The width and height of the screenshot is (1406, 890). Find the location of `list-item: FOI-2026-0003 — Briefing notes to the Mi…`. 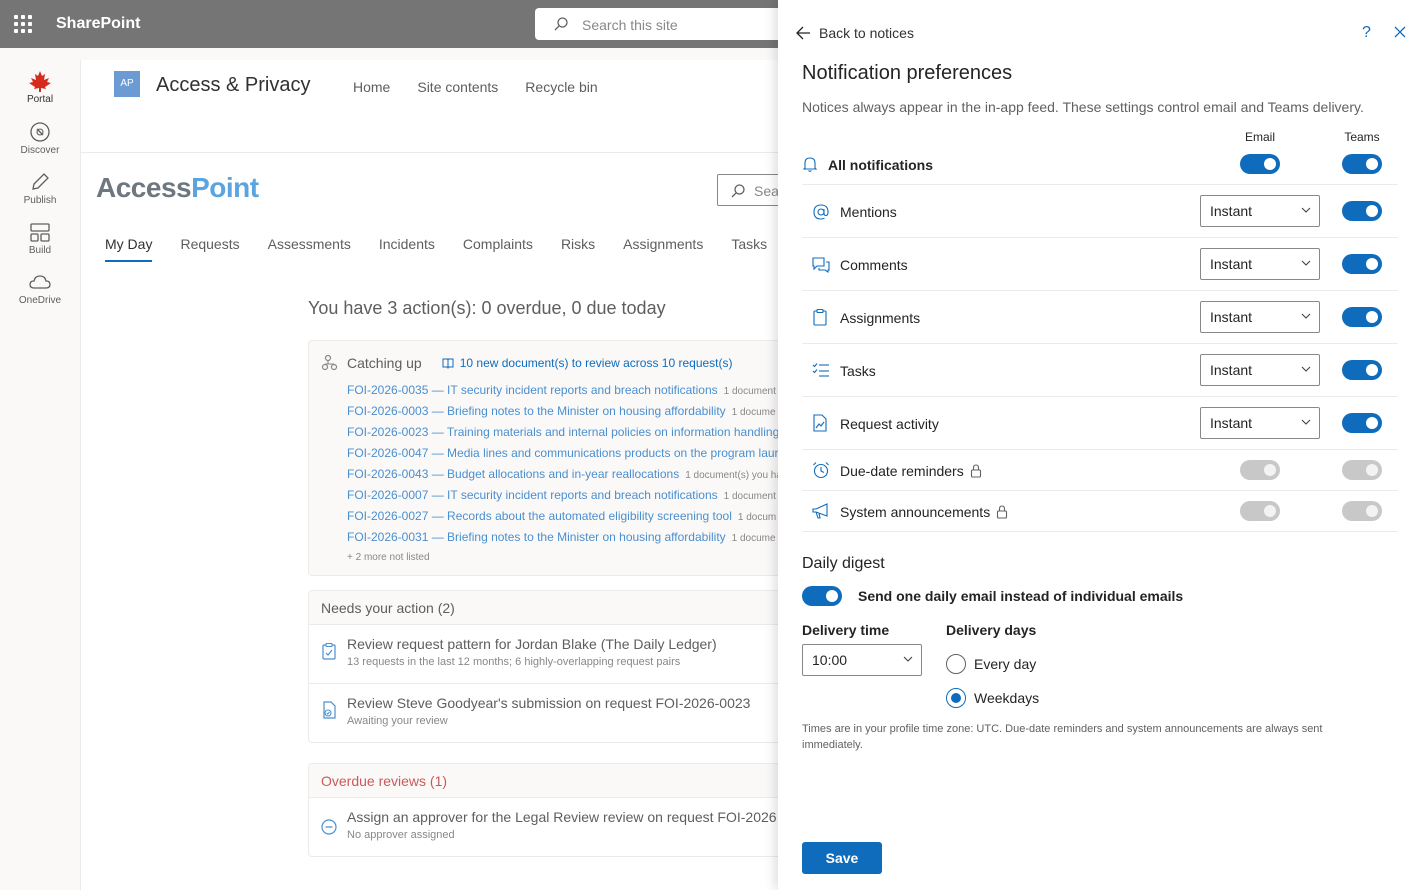

list-item: FOI-2026-0003 — Briefing notes to the Mi… is located at coordinates (566, 414).